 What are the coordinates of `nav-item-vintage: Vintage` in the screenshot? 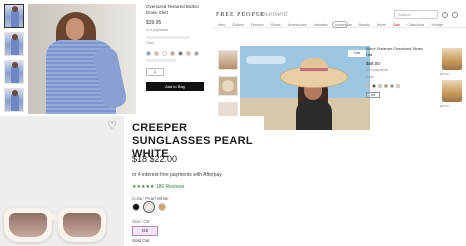 It's located at (437, 25).